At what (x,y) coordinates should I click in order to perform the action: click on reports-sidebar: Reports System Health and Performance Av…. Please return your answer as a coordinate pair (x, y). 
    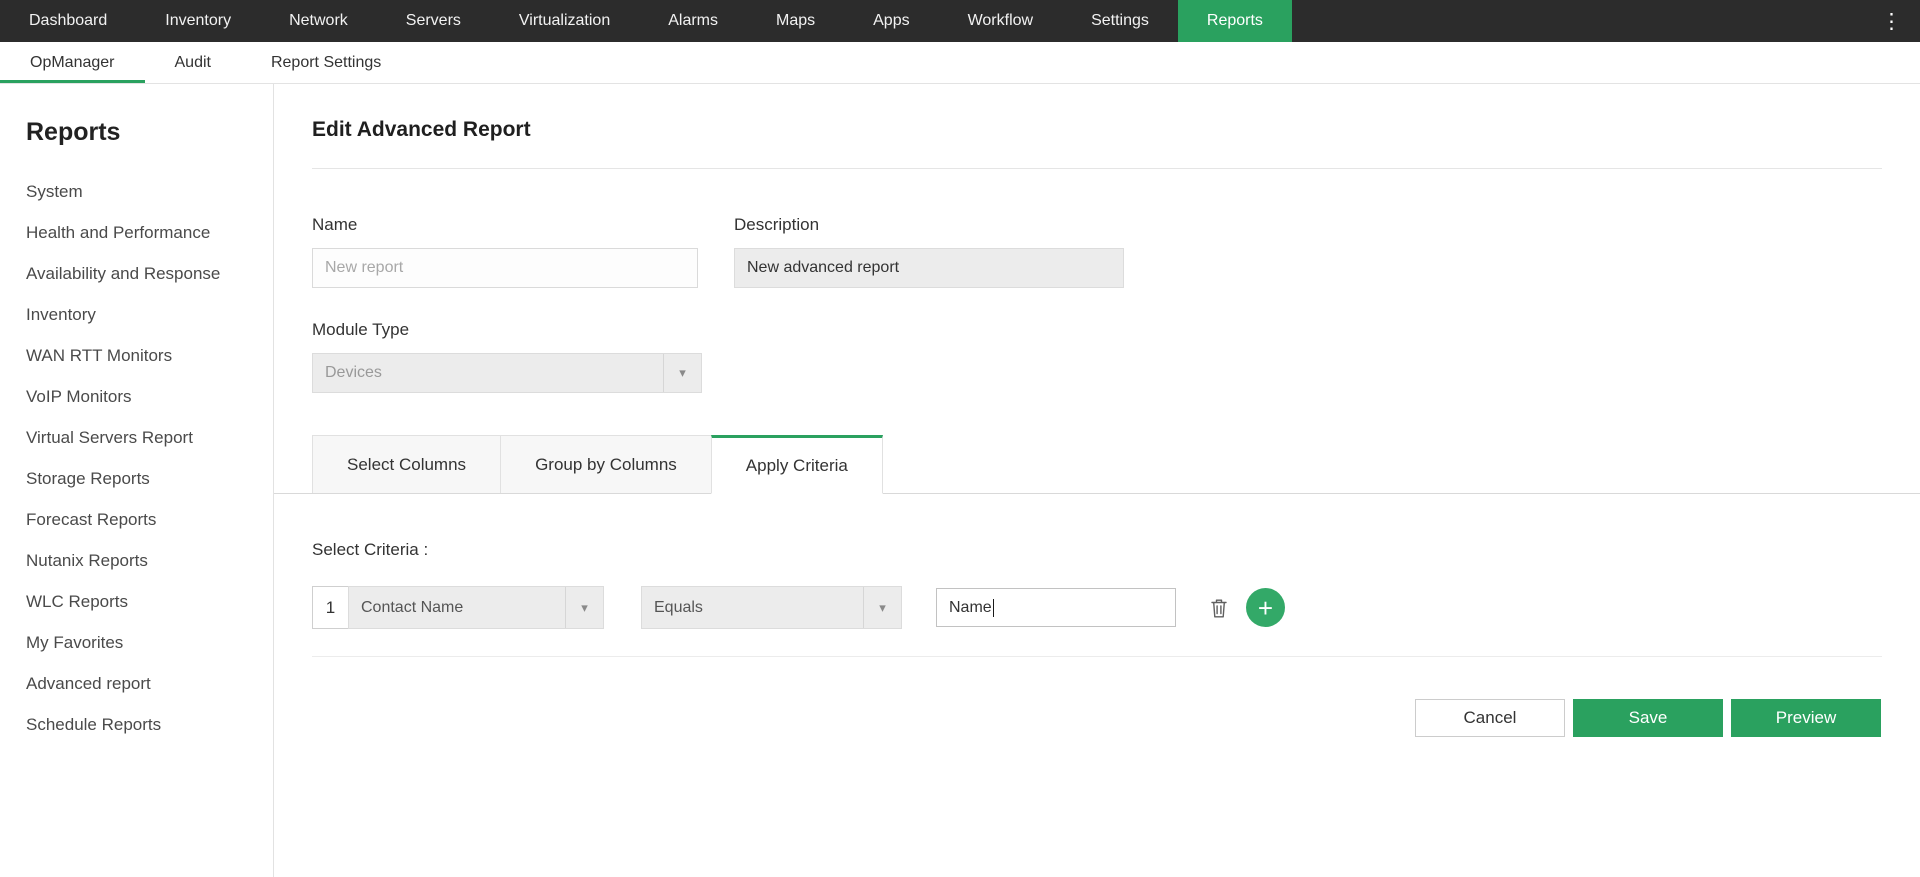
    Looking at the image, I should click on (137, 480).